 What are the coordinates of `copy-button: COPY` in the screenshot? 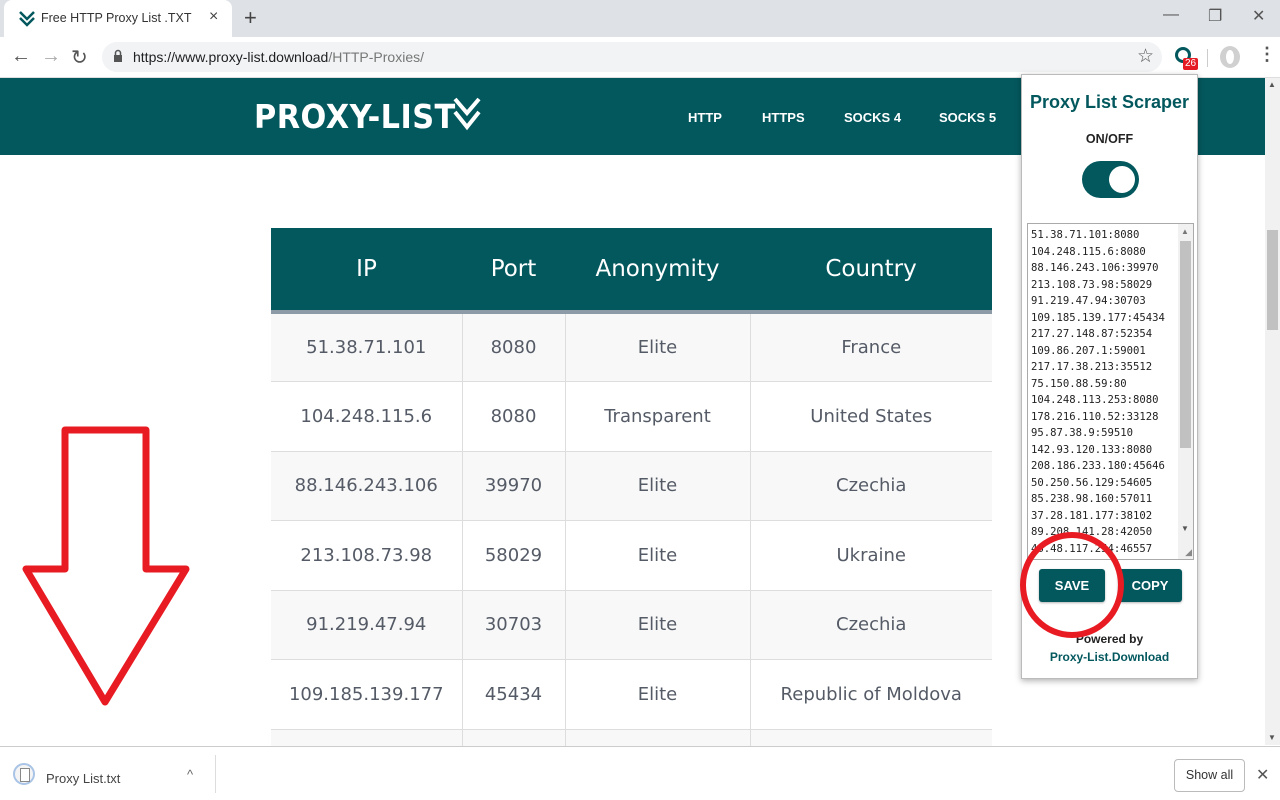 It's located at (1150, 585).